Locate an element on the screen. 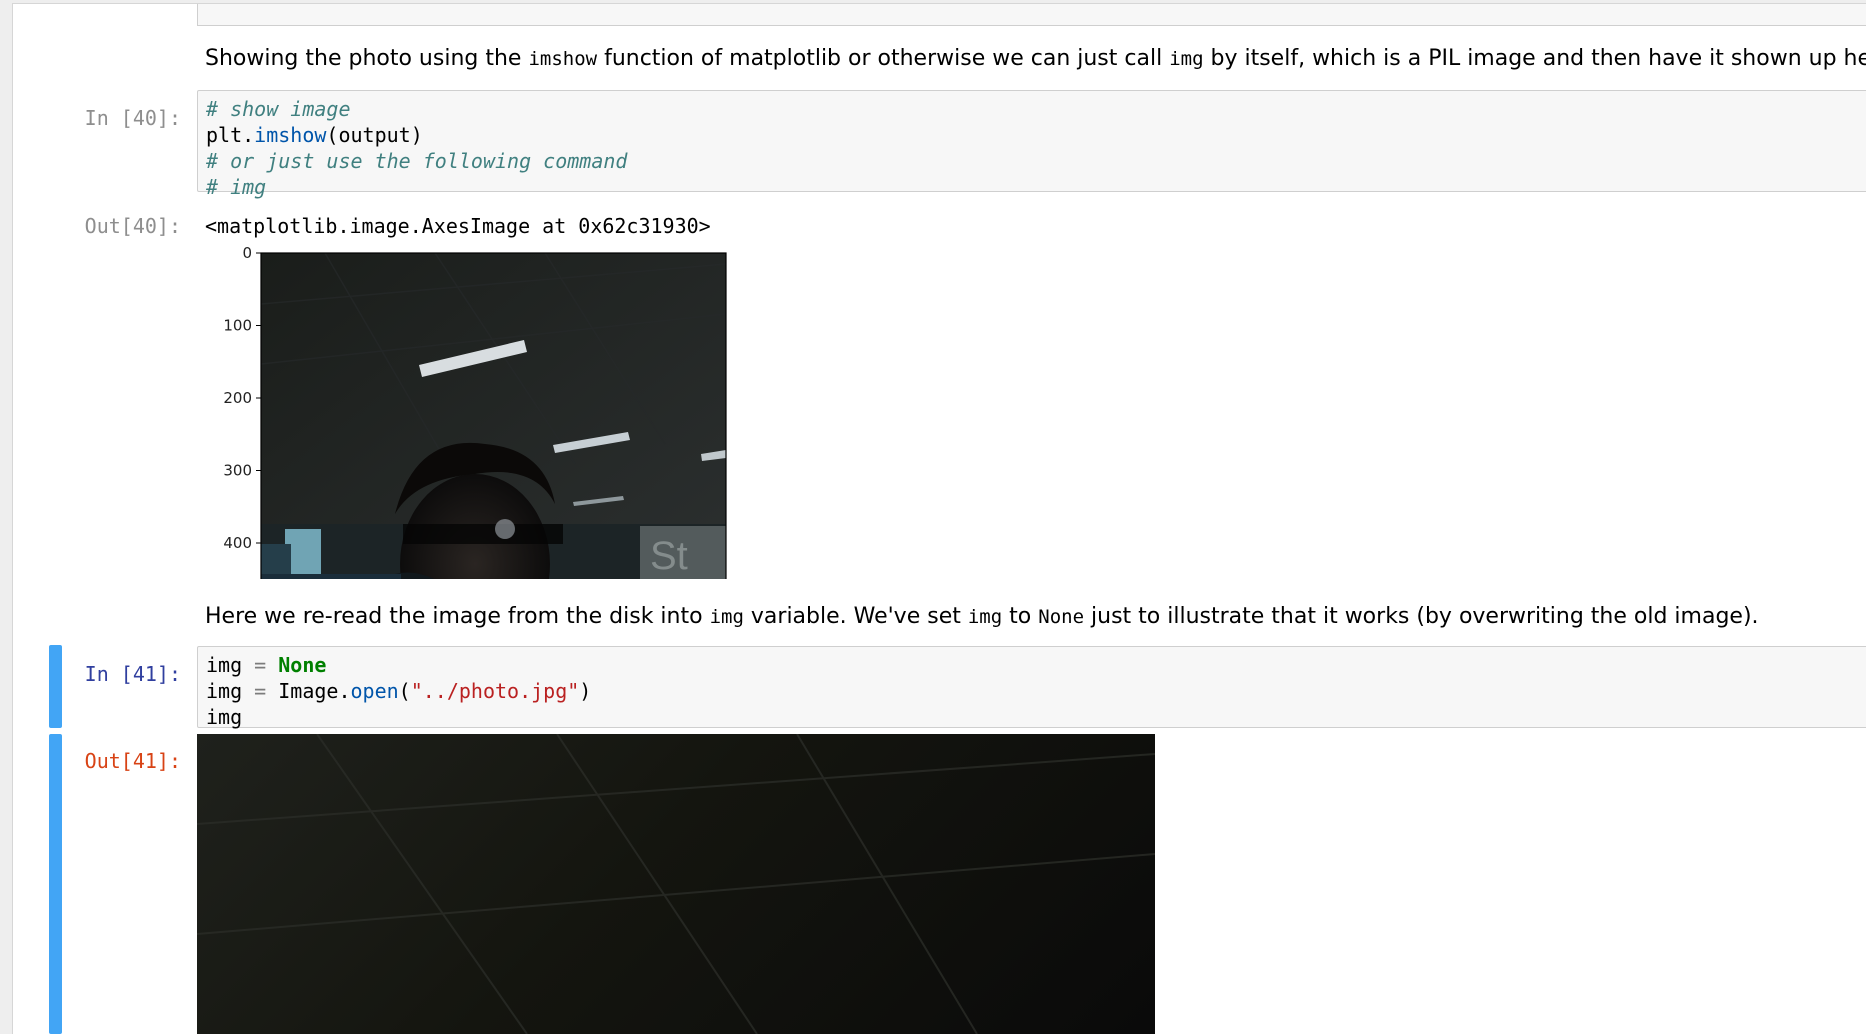 The height and width of the screenshot is (1034, 1866). y-tick-label: 0 is located at coordinates (247, 253).